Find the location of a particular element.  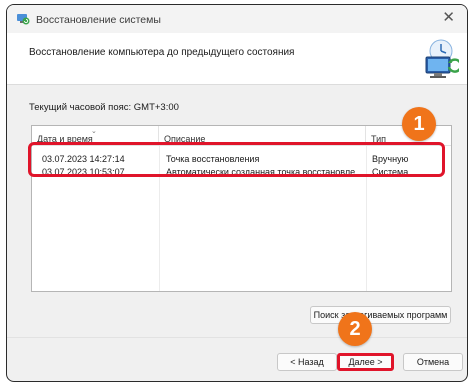

column-header-datetime: Дата и время is located at coordinates (95, 135).